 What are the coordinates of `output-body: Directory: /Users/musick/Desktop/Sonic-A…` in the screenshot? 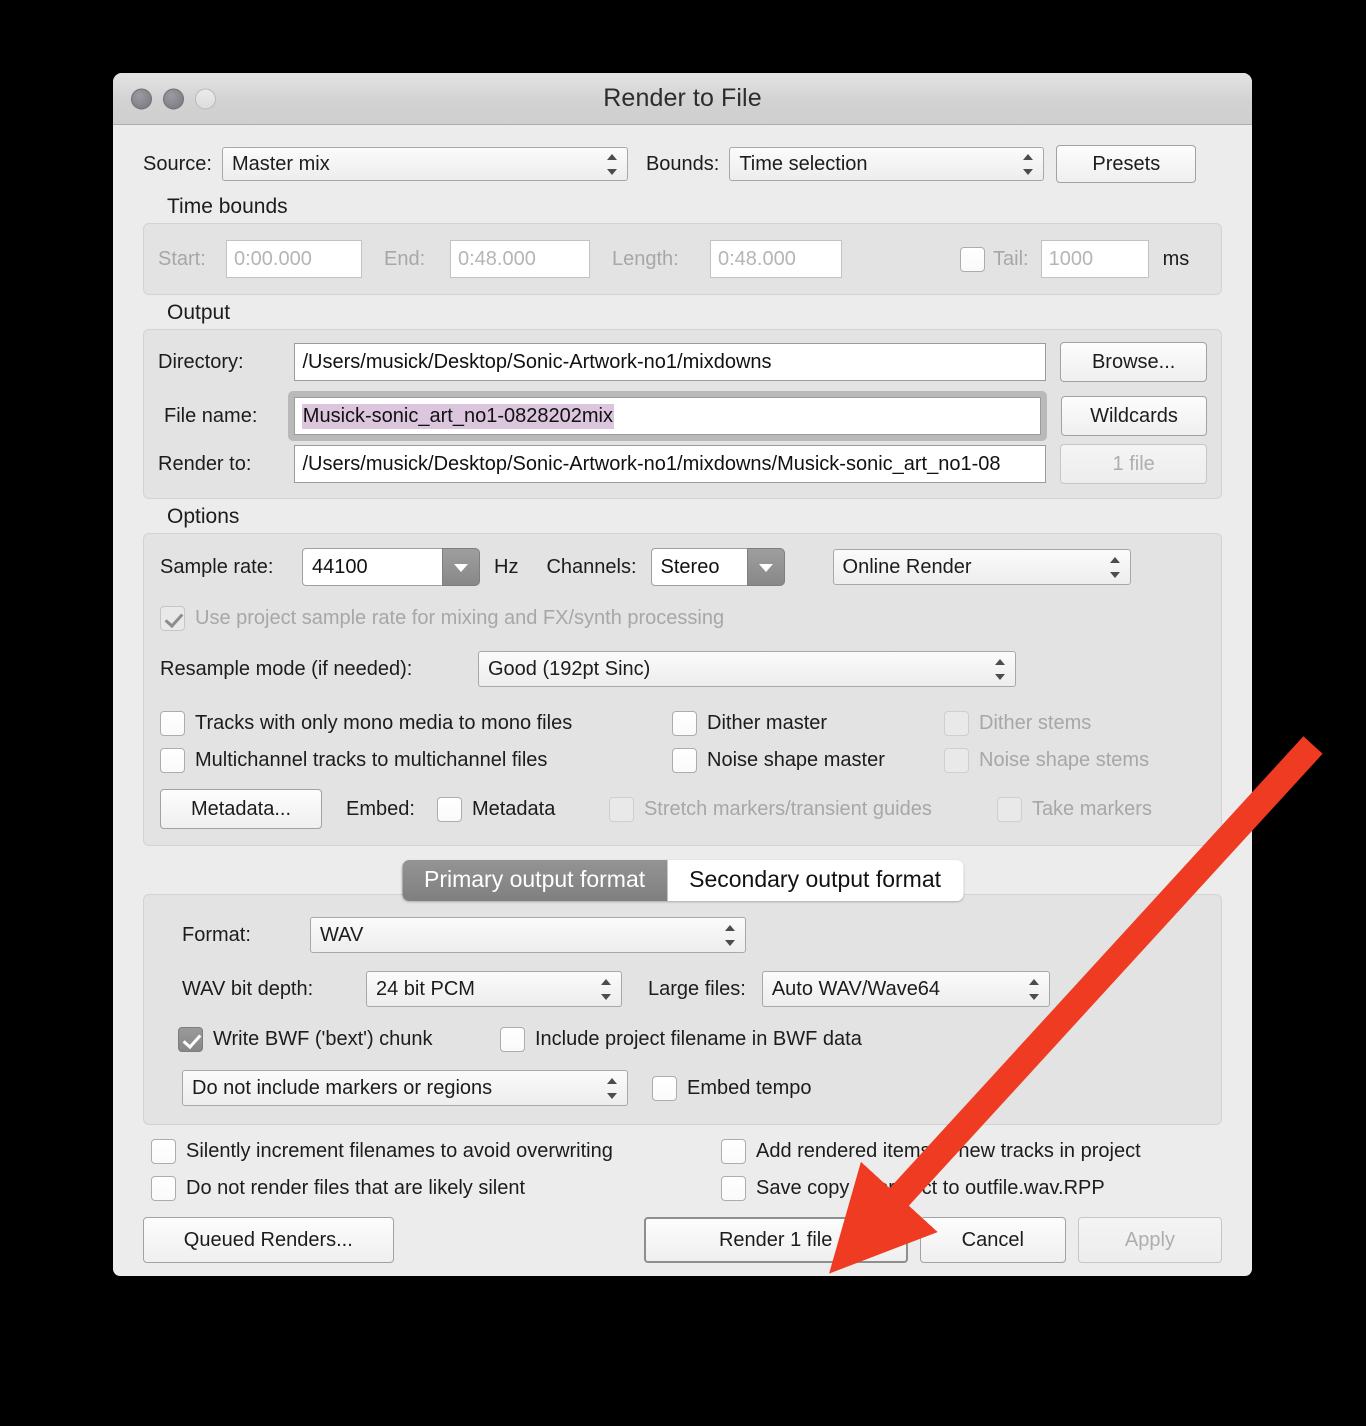 It's located at (682, 414).